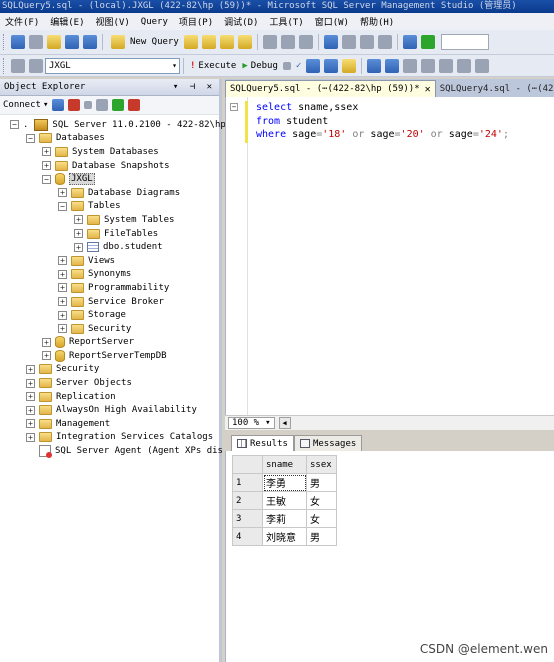 Image resolution: width=554 pixels, height=662 pixels. I want to click on new-project-icon, so click(18, 42).